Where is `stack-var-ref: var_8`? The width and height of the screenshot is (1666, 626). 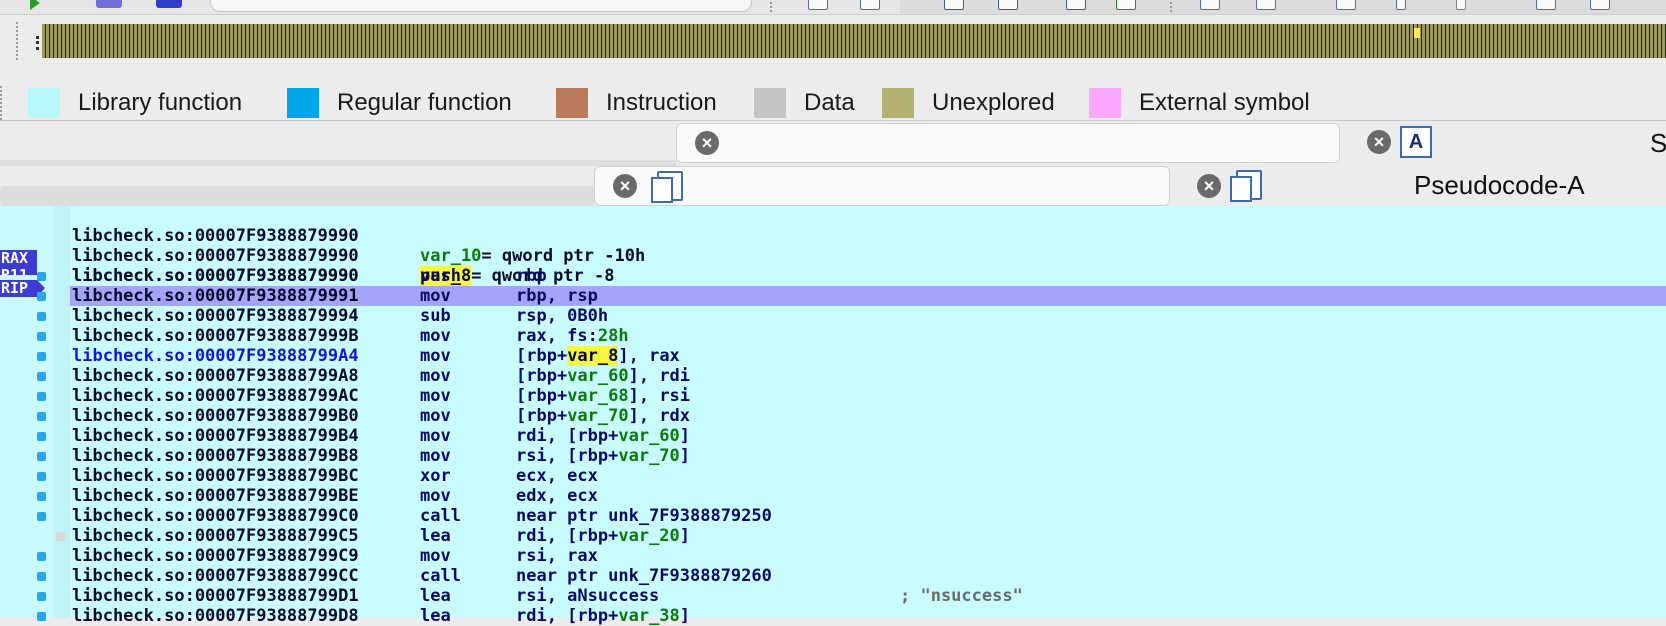
stack-var-ref: var_8 is located at coordinates (593, 356).